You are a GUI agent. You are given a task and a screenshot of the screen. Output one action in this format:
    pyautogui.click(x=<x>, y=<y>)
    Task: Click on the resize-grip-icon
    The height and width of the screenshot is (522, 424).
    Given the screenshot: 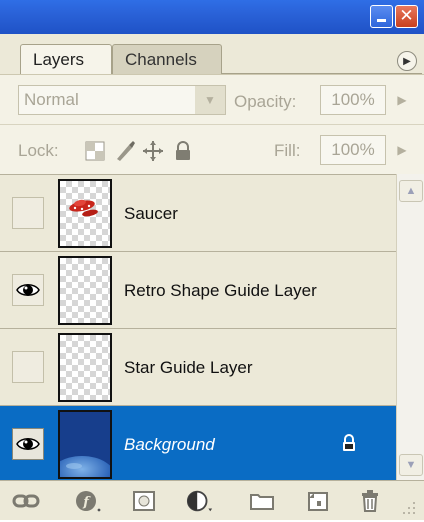 What is the action you would take?
    pyautogui.click(x=410, y=507)
    